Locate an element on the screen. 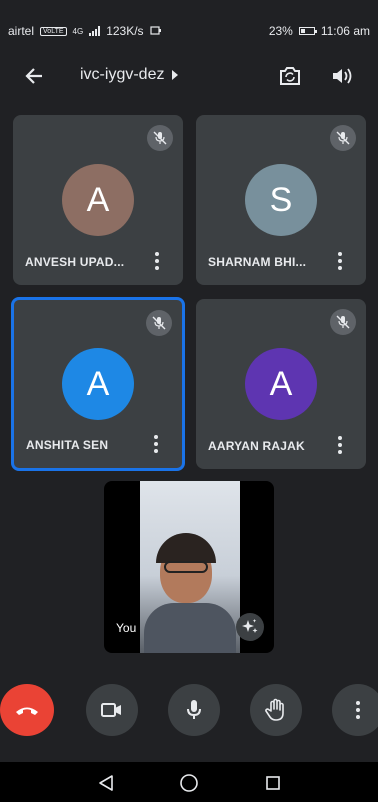 Image resolution: width=378 pixels, height=802 pixels. network-speed: 123K/s is located at coordinates (125, 31).